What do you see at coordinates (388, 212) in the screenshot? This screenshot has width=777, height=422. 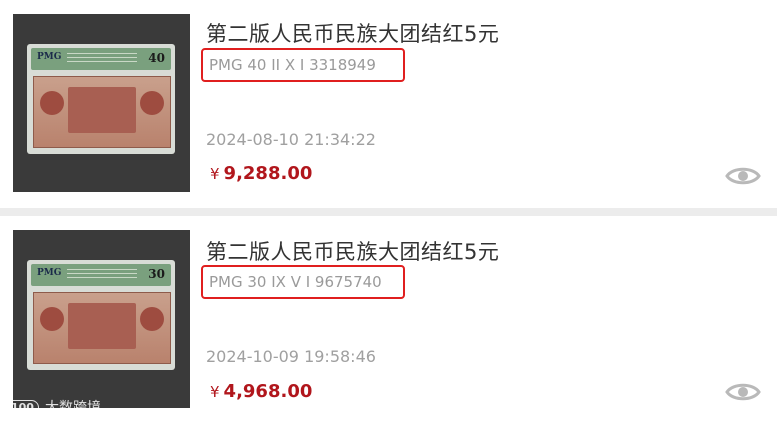 I see `listing-divider` at bounding box center [388, 212].